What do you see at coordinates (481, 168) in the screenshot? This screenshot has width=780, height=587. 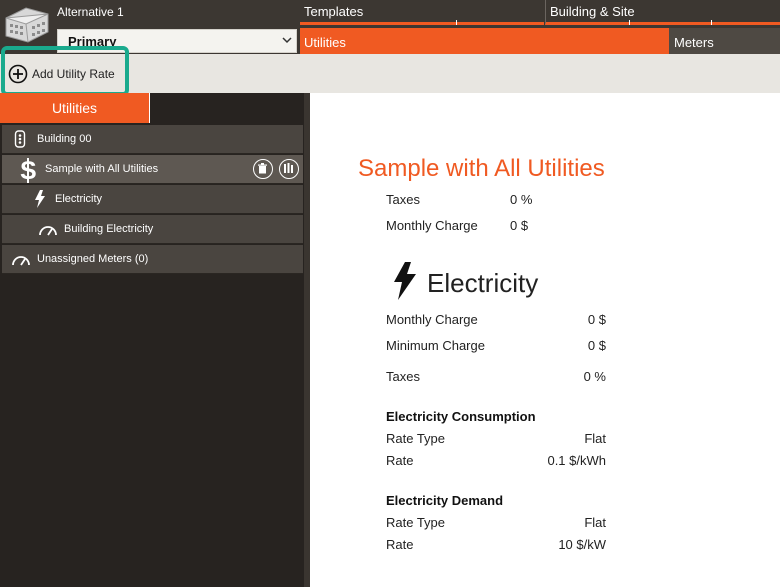 I see `page-title: Sample with All Utilities` at bounding box center [481, 168].